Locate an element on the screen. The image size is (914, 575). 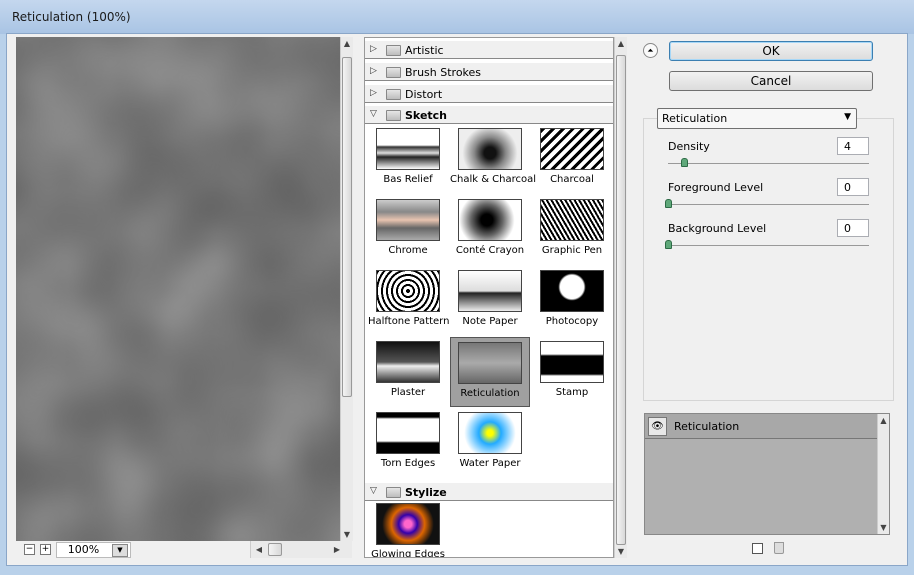
category-sketch: ▽ Sketch is located at coordinates (489, 114).